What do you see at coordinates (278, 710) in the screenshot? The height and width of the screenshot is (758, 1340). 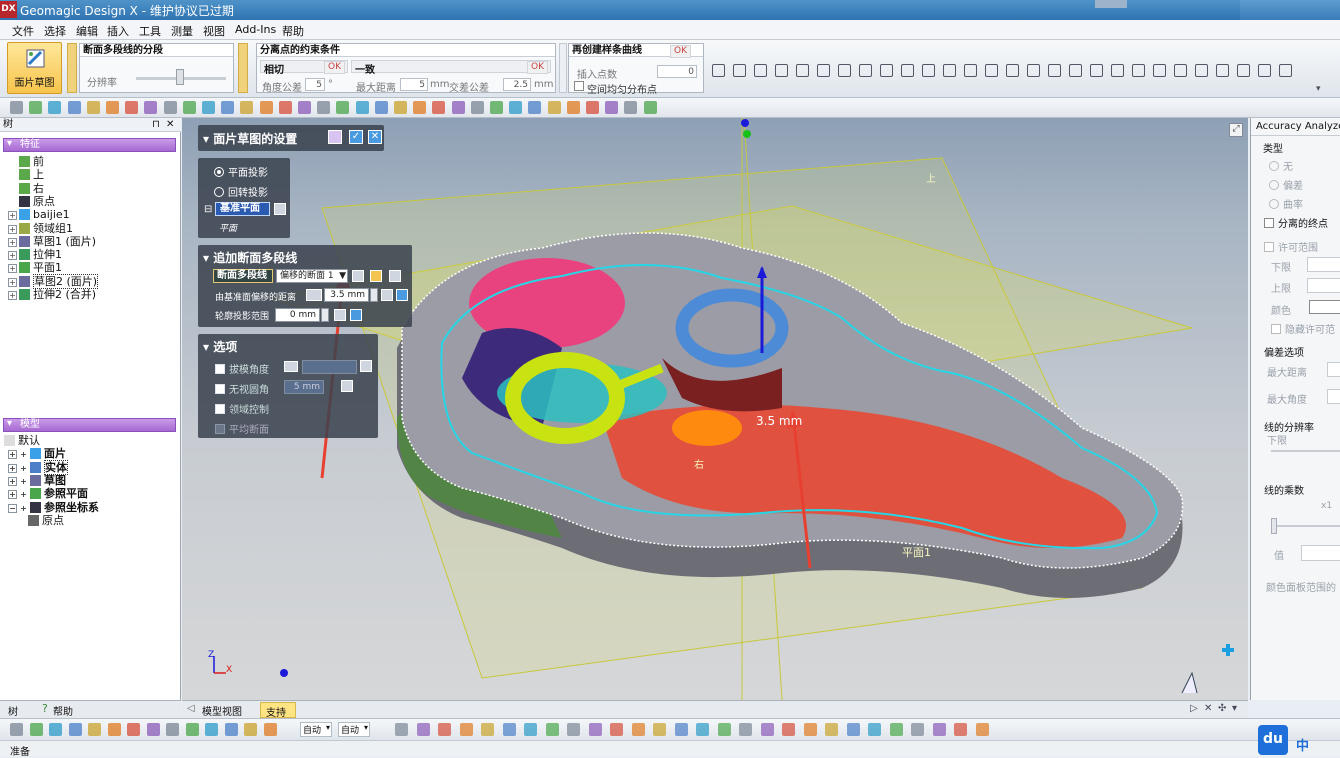 I see `tab-support: 支持` at bounding box center [278, 710].